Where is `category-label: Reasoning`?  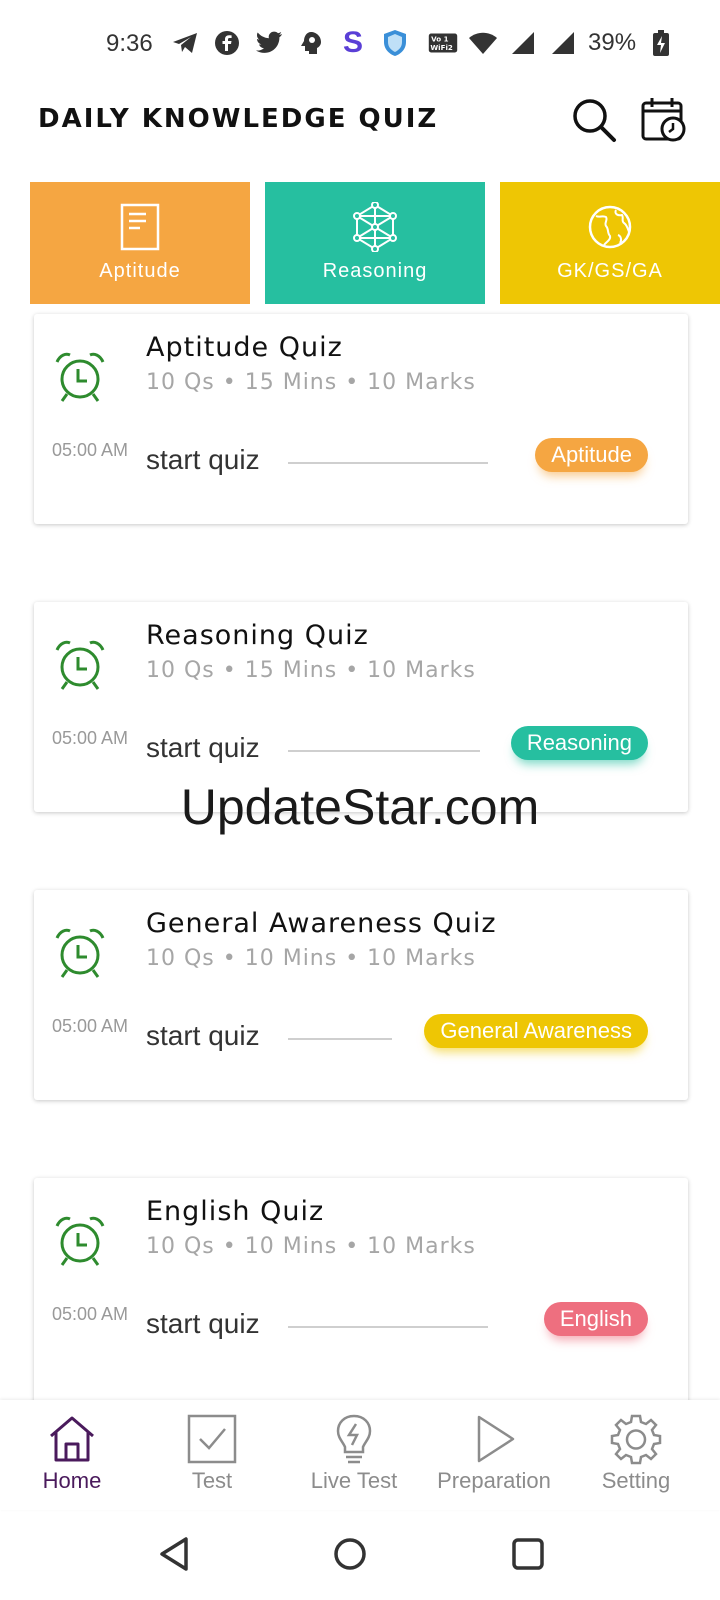
category-label: Reasoning is located at coordinates (375, 271).